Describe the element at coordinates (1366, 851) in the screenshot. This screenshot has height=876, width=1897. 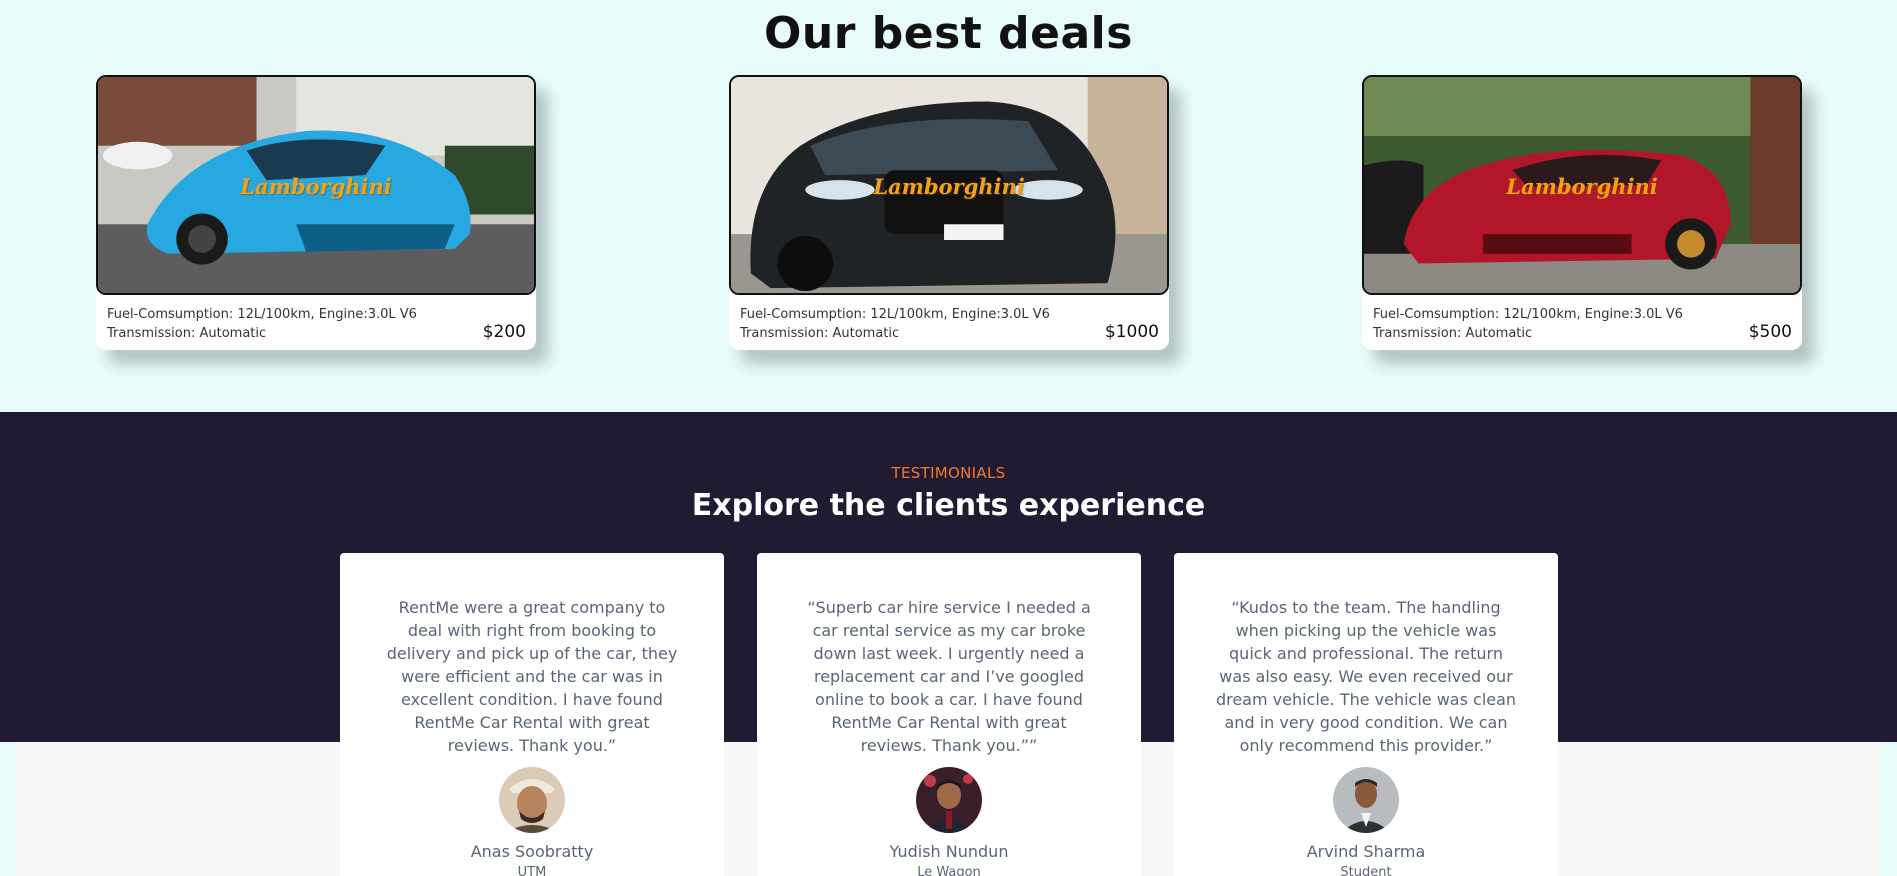
I see `testimonial-name: Arvind Sharma` at that location.